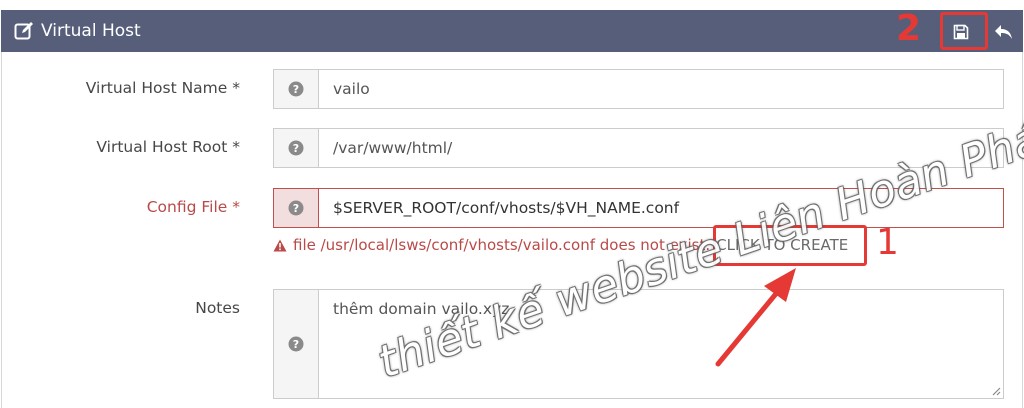 Image resolution: width=1024 pixels, height=408 pixels. Describe the element at coordinates (996, 391) in the screenshot. I see `resize-grip-icon` at that location.